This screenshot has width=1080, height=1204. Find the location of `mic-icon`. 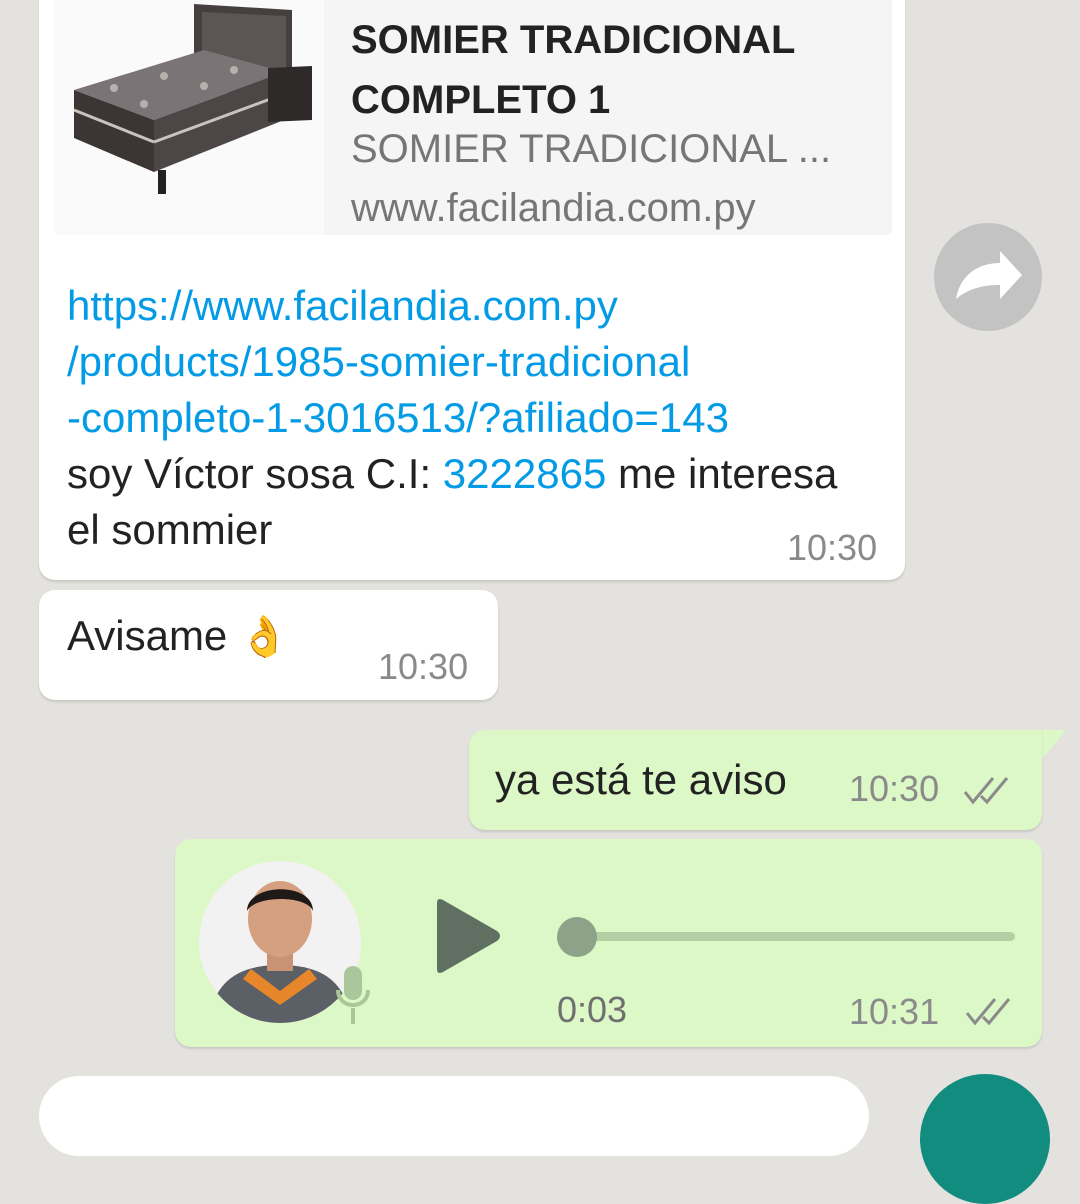

mic-icon is located at coordinates (353, 995).